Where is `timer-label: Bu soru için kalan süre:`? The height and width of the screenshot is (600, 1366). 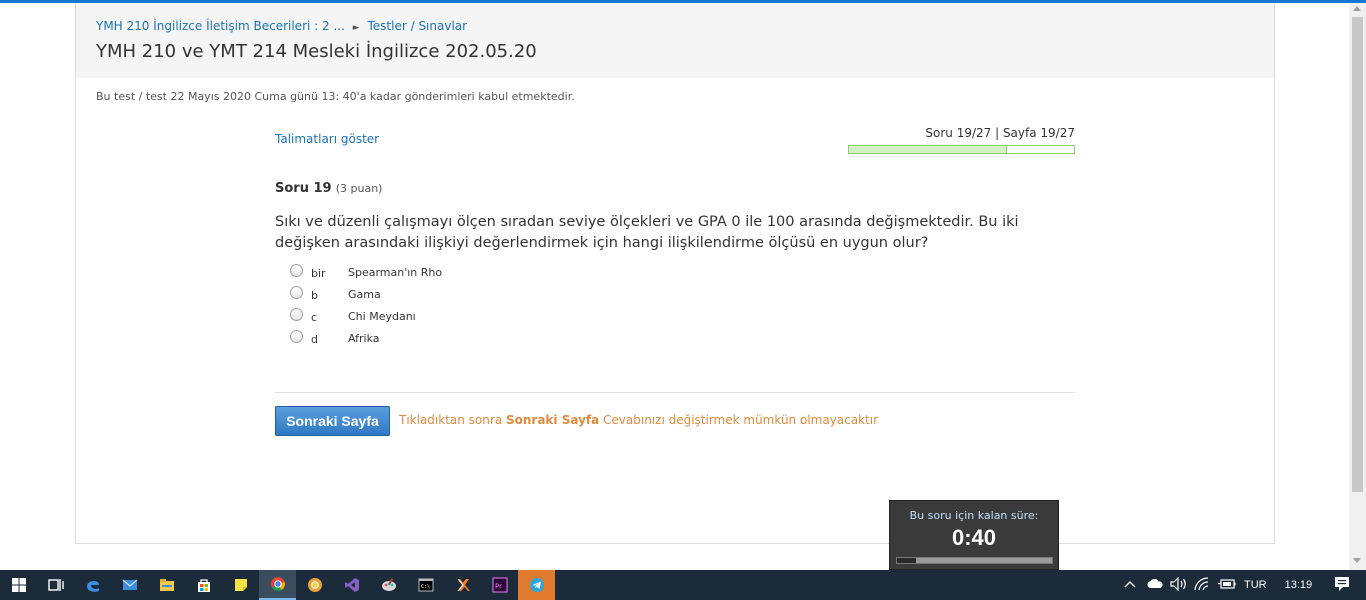
timer-label: Bu soru için kalan süre: is located at coordinates (974, 515).